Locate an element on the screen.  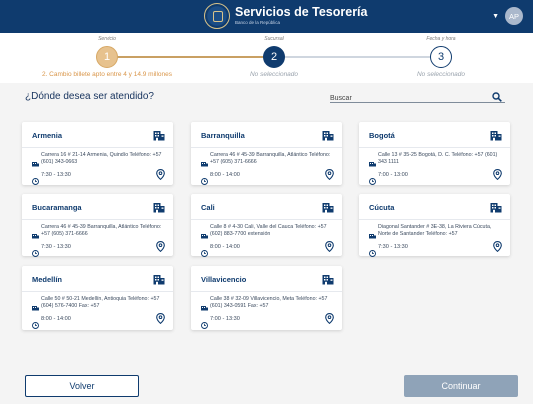
back-button: Volver is located at coordinates (82, 386).